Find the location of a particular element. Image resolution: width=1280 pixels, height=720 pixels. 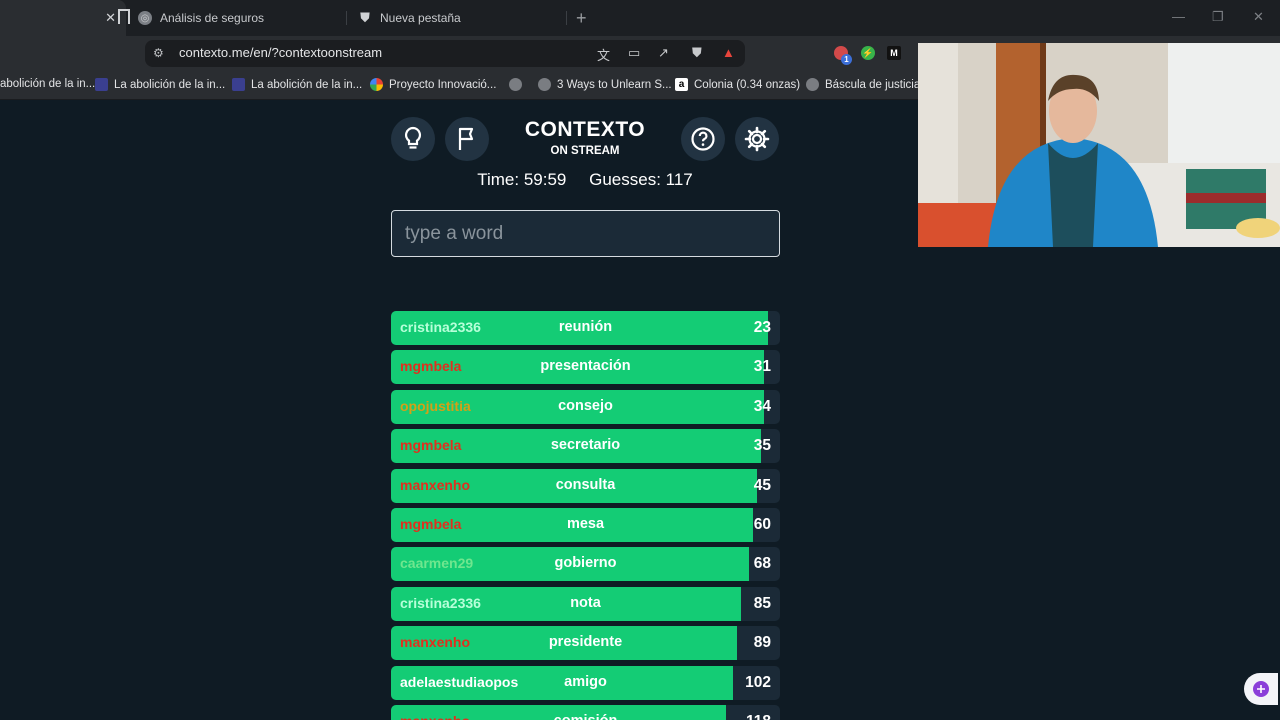

guess-row: cristina2336 nota 85 is located at coordinates (585, 604).